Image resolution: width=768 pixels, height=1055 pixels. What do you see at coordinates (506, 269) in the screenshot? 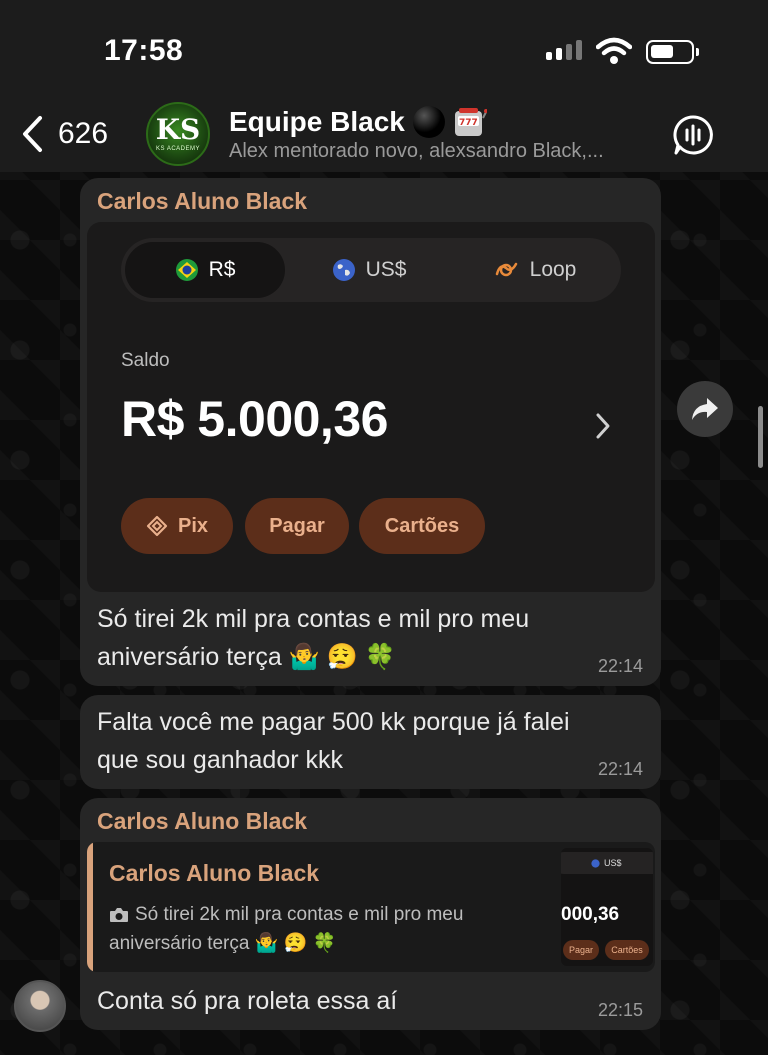
I see `loop-icon` at bounding box center [506, 269].